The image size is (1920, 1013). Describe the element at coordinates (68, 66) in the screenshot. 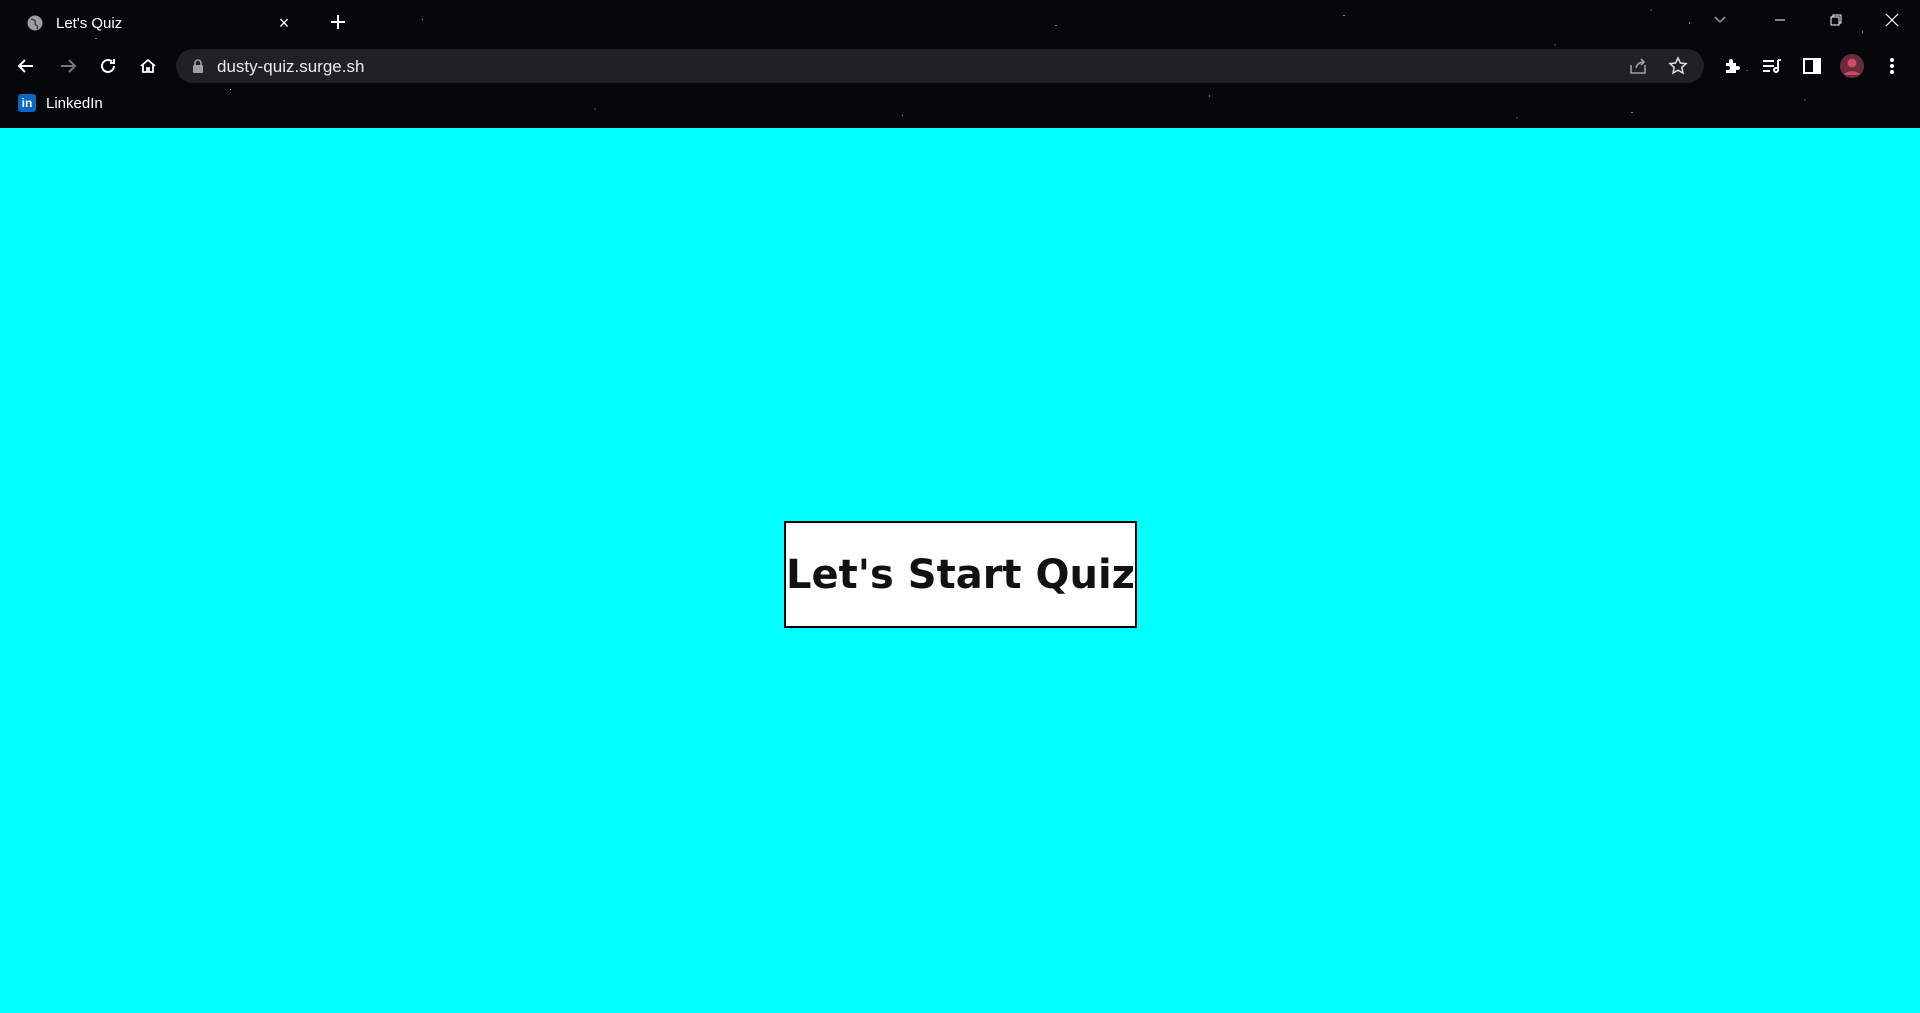

I see `forward-arrow-icon` at that location.